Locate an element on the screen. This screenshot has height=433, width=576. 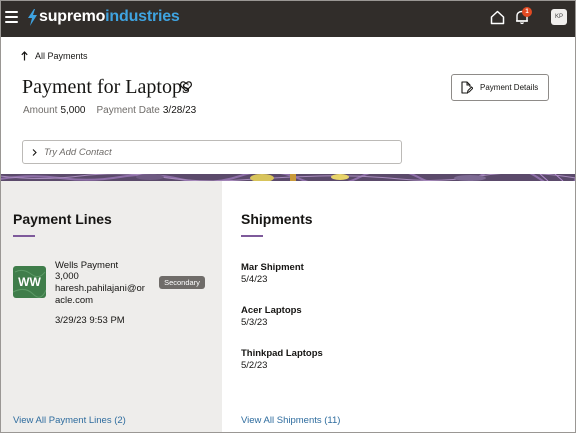
page-title: Payment for Laptops is located at coordinates (106, 87).